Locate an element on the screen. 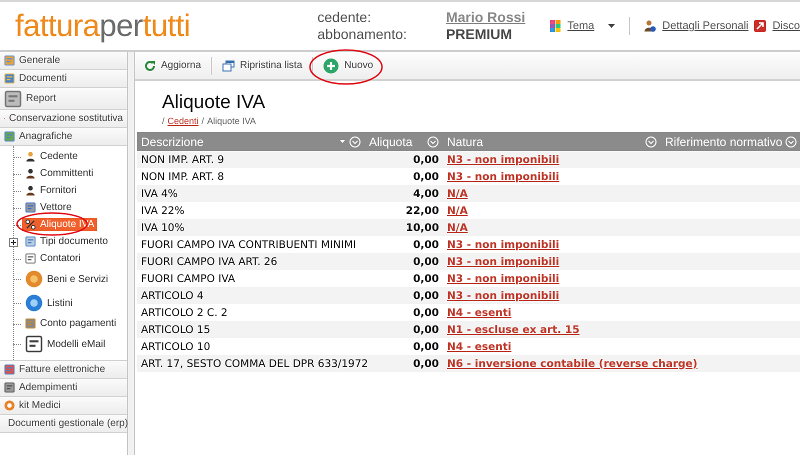  tree-item: Cedente is located at coordinates (51, 156).